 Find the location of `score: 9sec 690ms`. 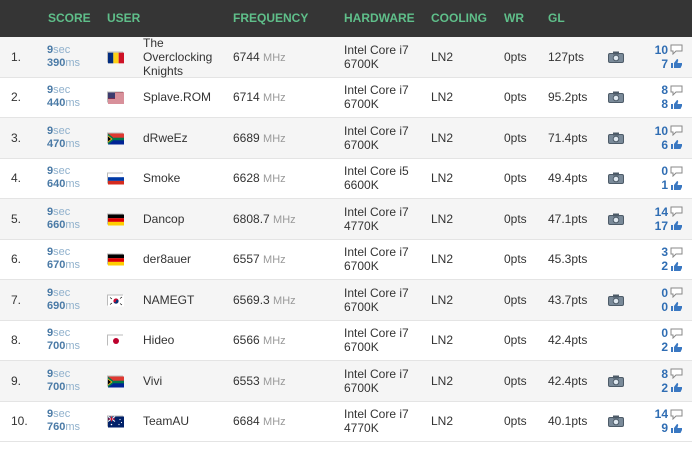

score: 9sec 690ms is located at coordinates (63, 300).